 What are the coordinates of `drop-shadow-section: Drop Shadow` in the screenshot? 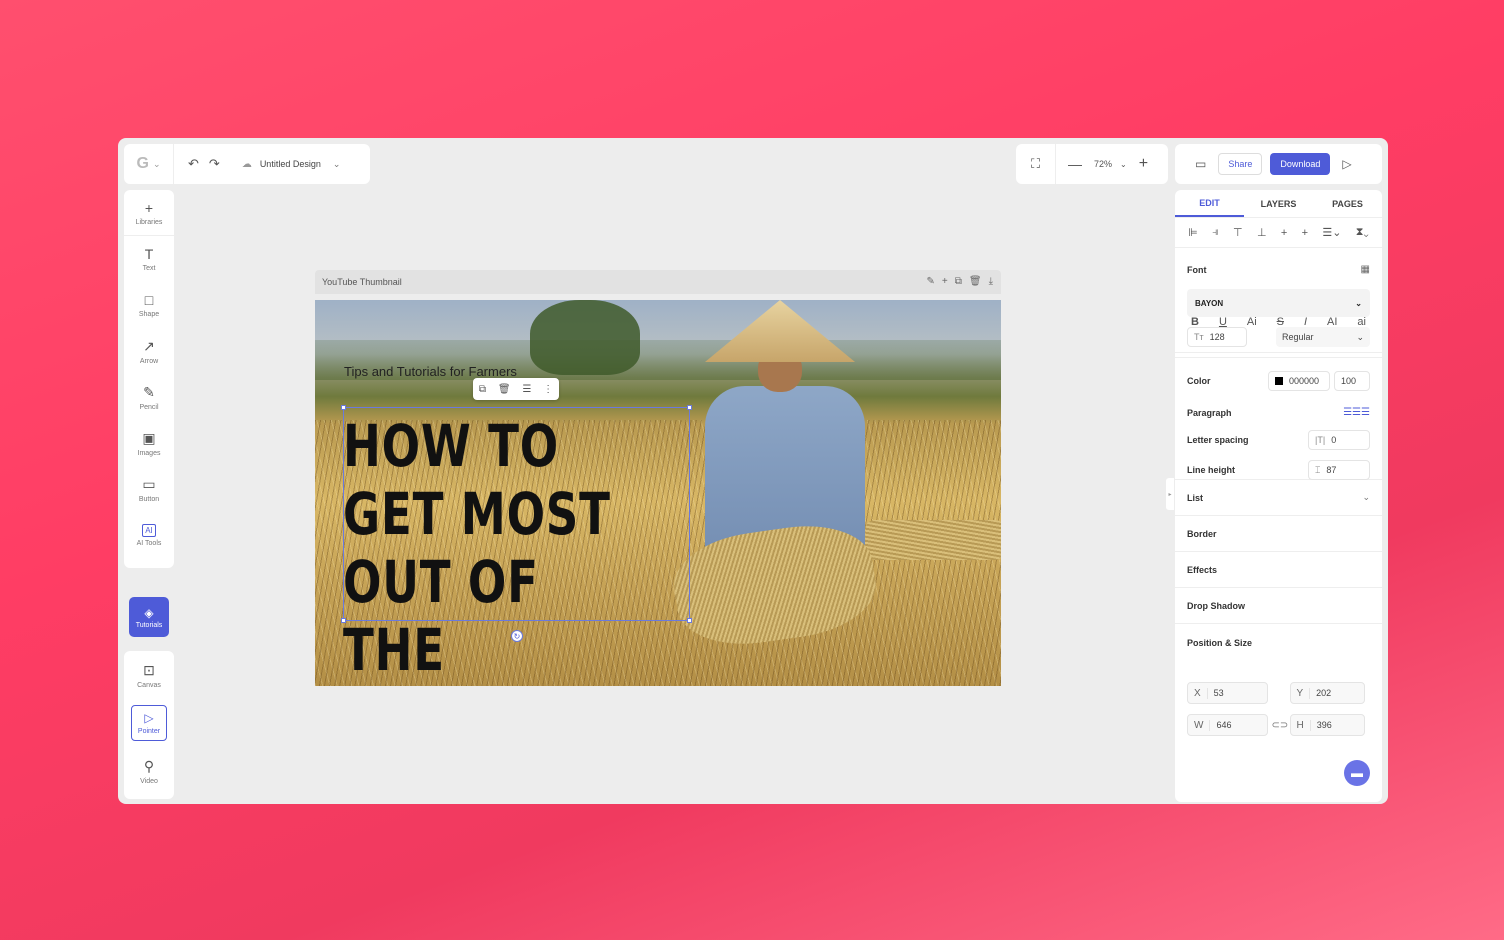 It's located at (1278, 606).